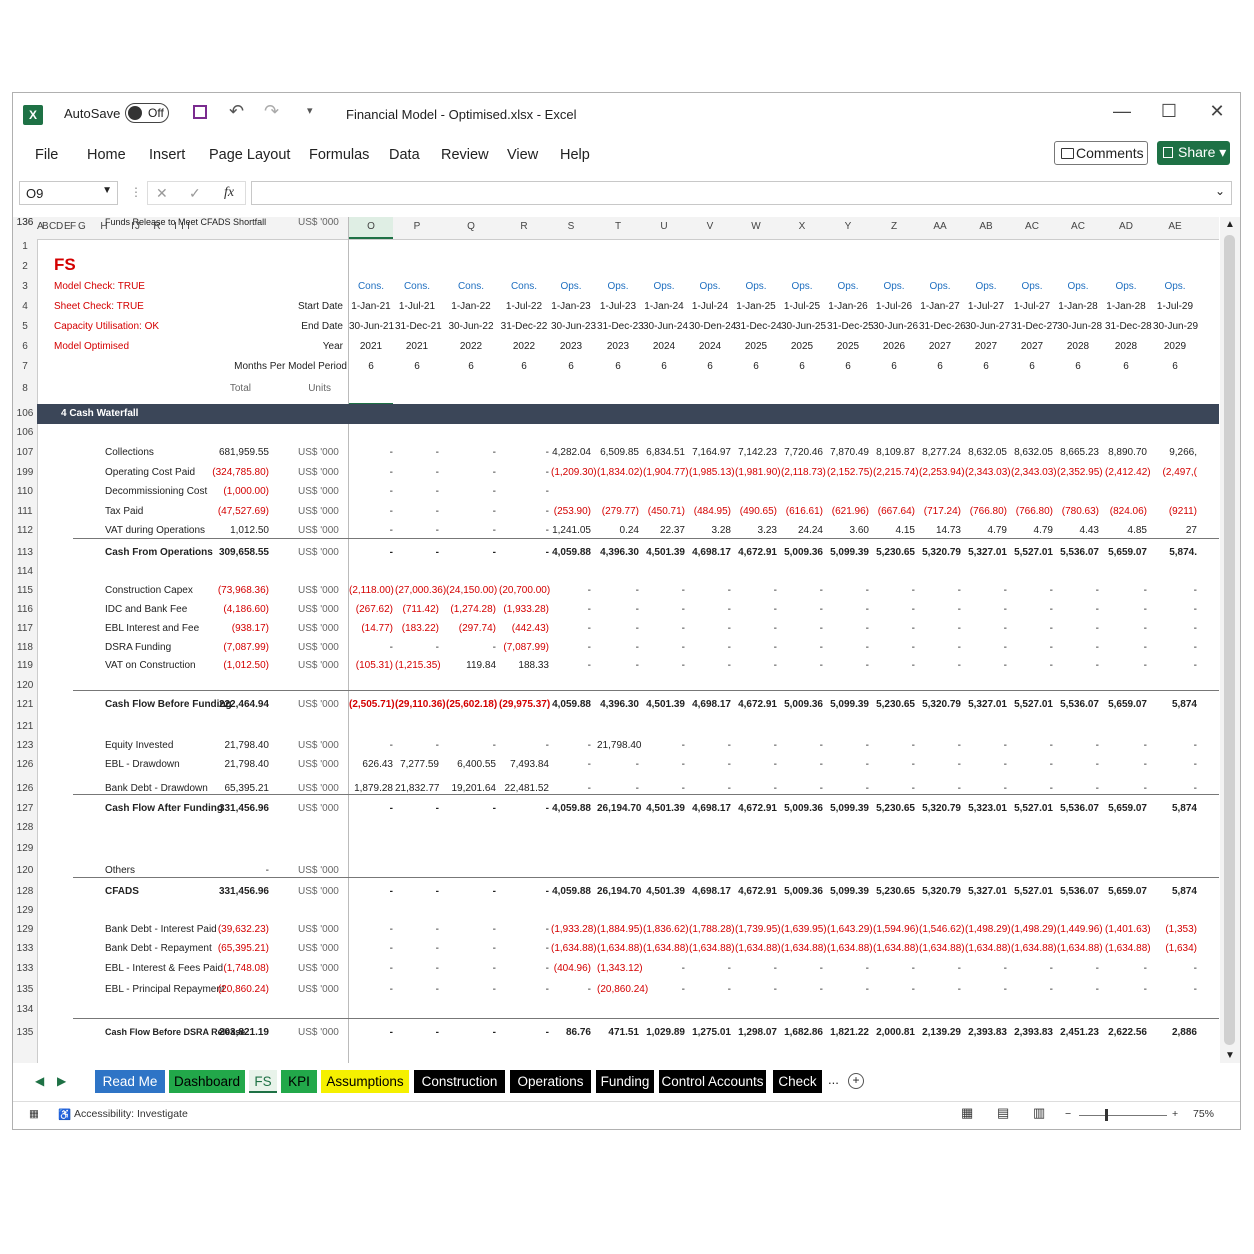 This screenshot has height=1254, width=1254. What do you see at coordinates (25, 647) in the screenshot?
I see `row-number: 118` at bounding box center [25, 647].